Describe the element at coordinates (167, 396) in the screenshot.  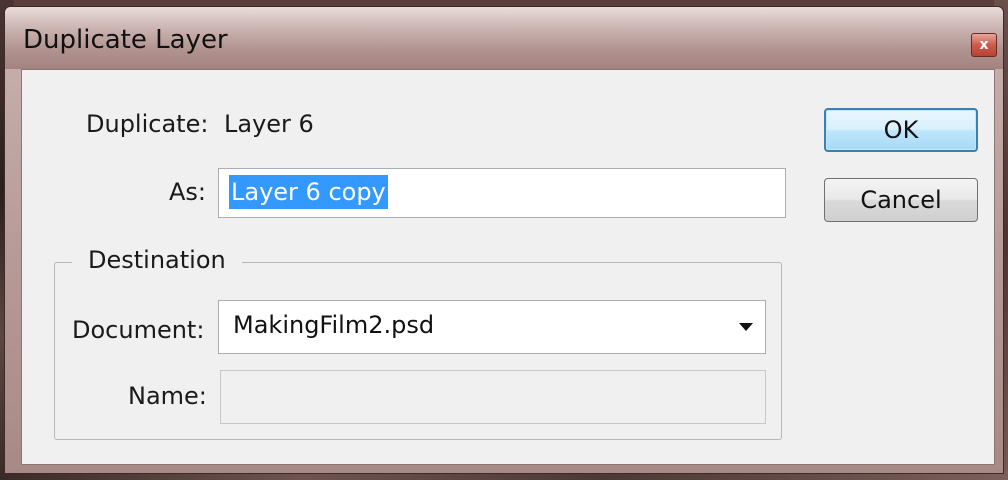
I see `name-label: Name:` at that location.